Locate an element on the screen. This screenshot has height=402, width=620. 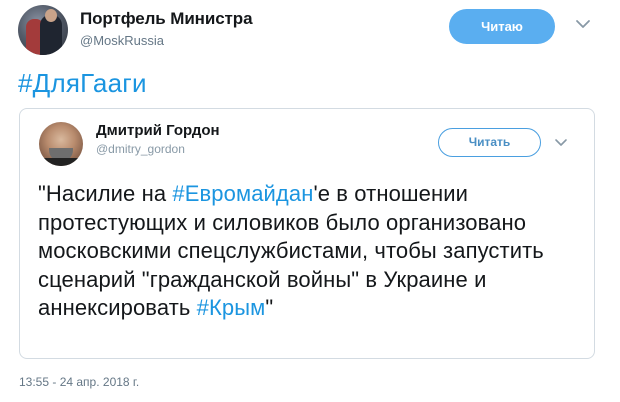
quoted-author-avatar is located at coordinates (61, 144).